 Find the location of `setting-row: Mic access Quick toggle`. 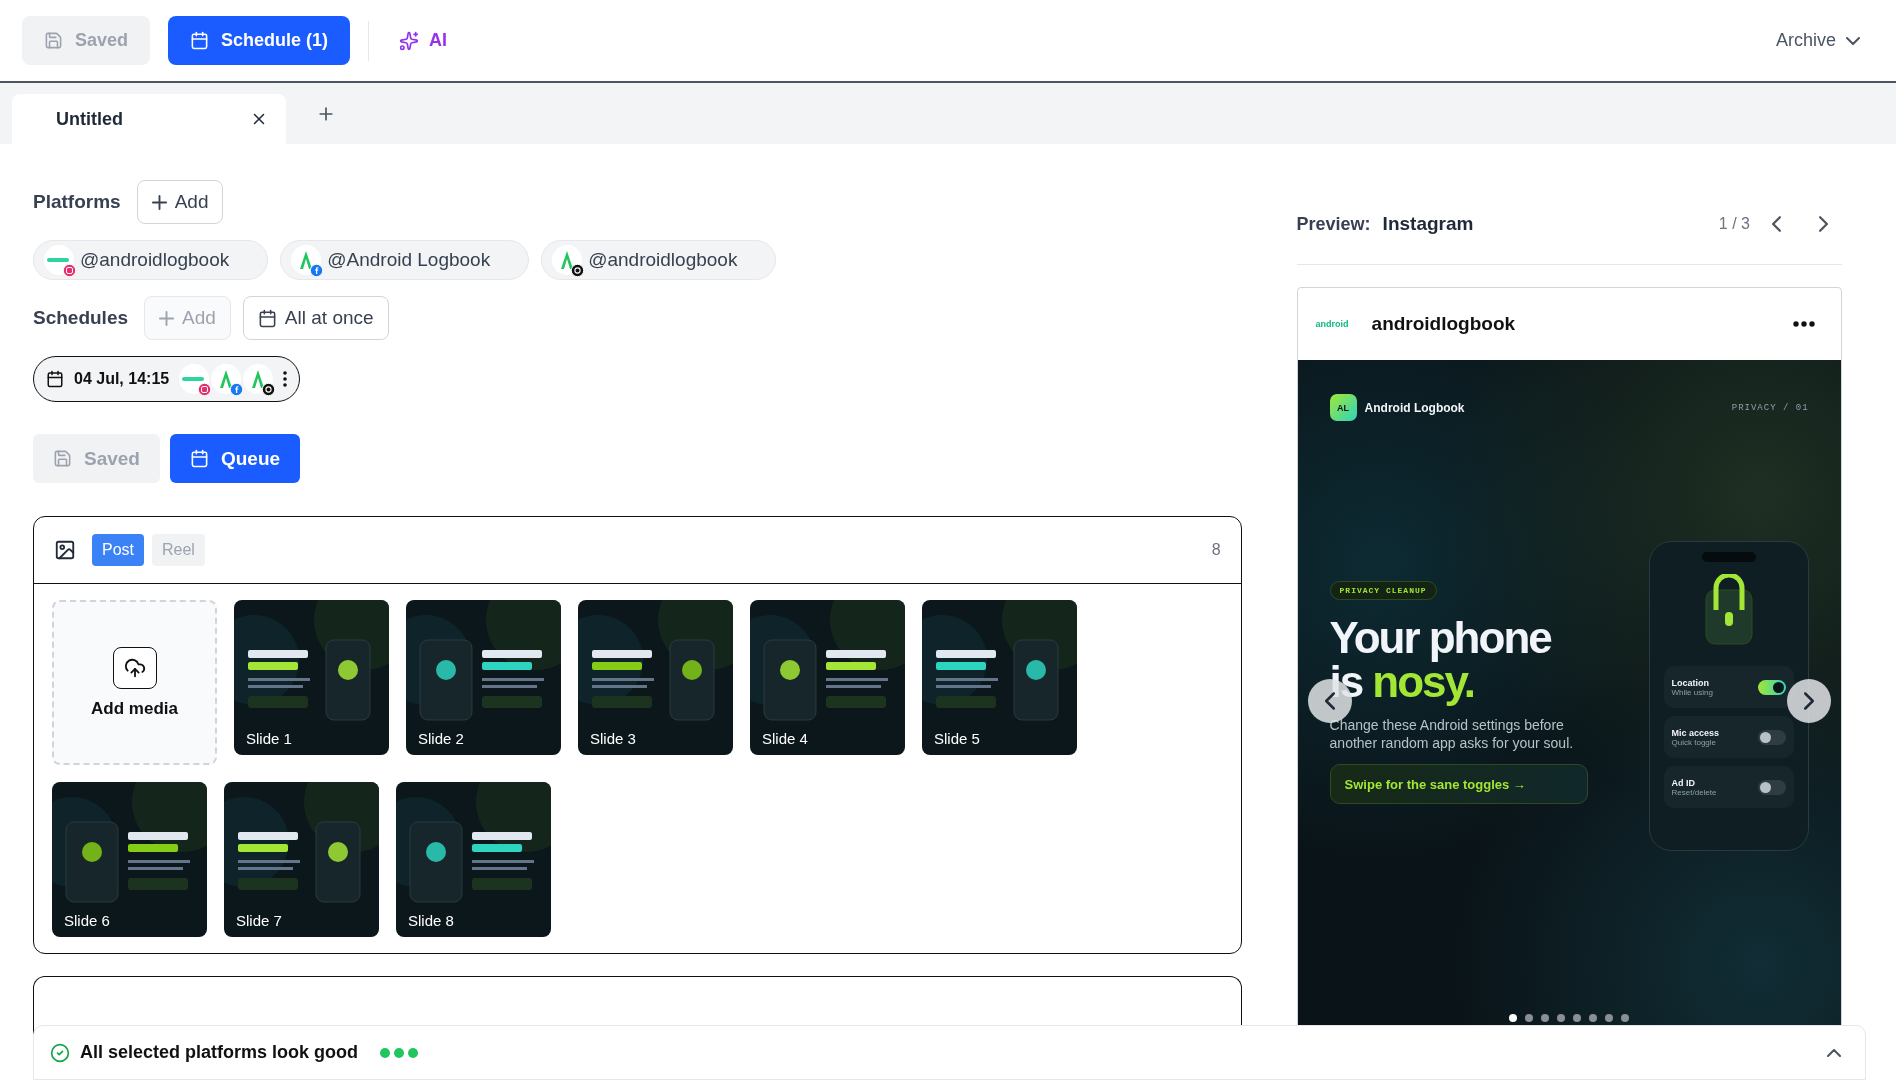

setting-row: Mic access Quick toggle is located at coordinates (1728, 737).